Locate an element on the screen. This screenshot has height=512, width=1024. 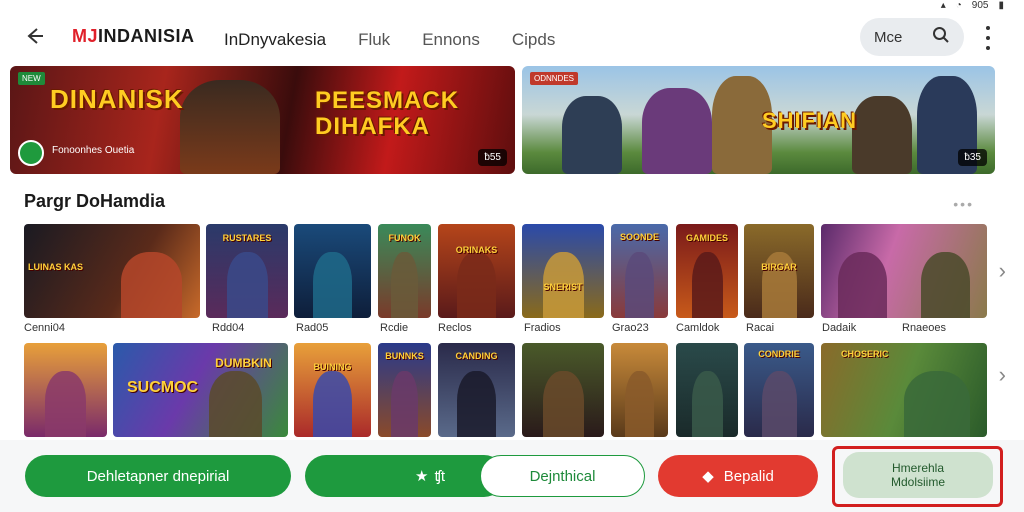
banner-badge: ƀ35 is located at coordinates (972, 157).